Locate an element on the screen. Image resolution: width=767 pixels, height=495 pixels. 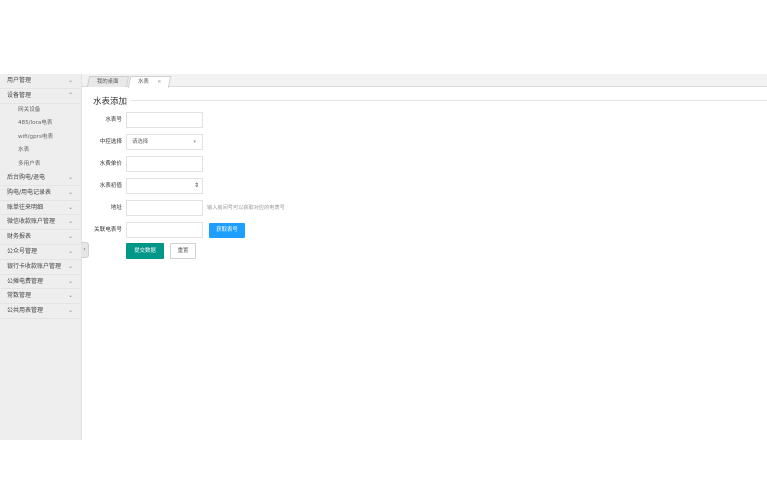
sidebar-item-label: 设备管理 is located at coordinates (19, 95).